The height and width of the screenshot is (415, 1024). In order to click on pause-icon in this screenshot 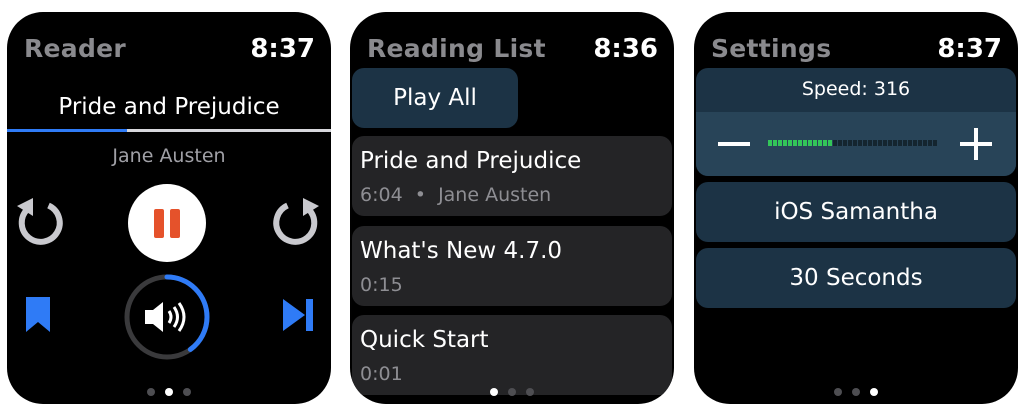, I will do `click(167, 223)`.